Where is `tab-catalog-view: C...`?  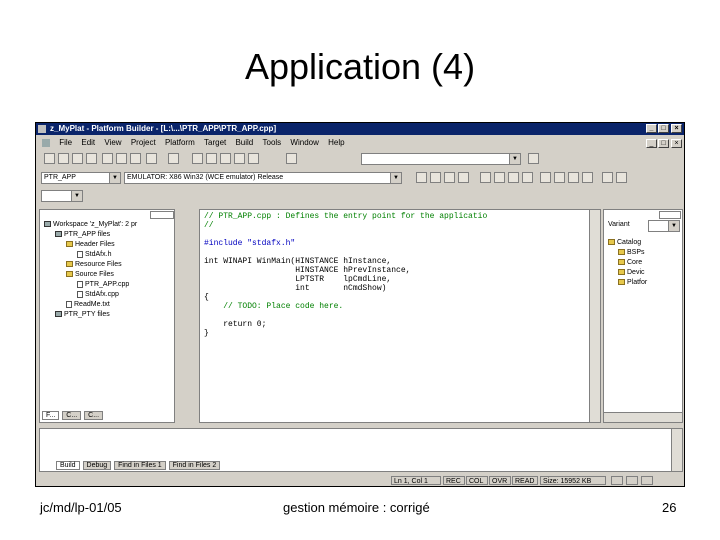 tab-catalog-view: C... is located at coordinates (94, 415).